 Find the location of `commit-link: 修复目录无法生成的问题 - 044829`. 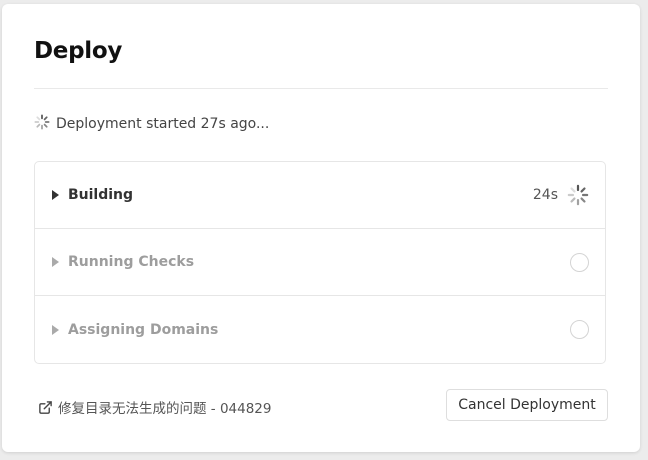

commit-link: 修复目录无法生成的问题 - 044829 is located at coordinates (155, 407).